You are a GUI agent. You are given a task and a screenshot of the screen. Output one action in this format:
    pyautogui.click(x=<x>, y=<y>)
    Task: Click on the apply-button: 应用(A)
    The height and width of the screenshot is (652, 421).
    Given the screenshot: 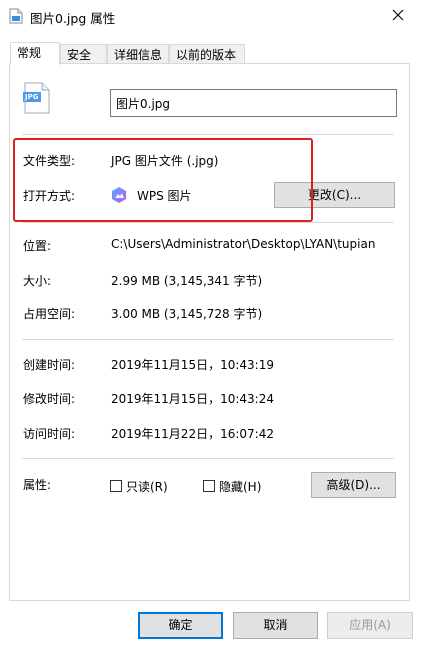 What is the action you would take?
    pyautogui.click(x=370, y=625)
    